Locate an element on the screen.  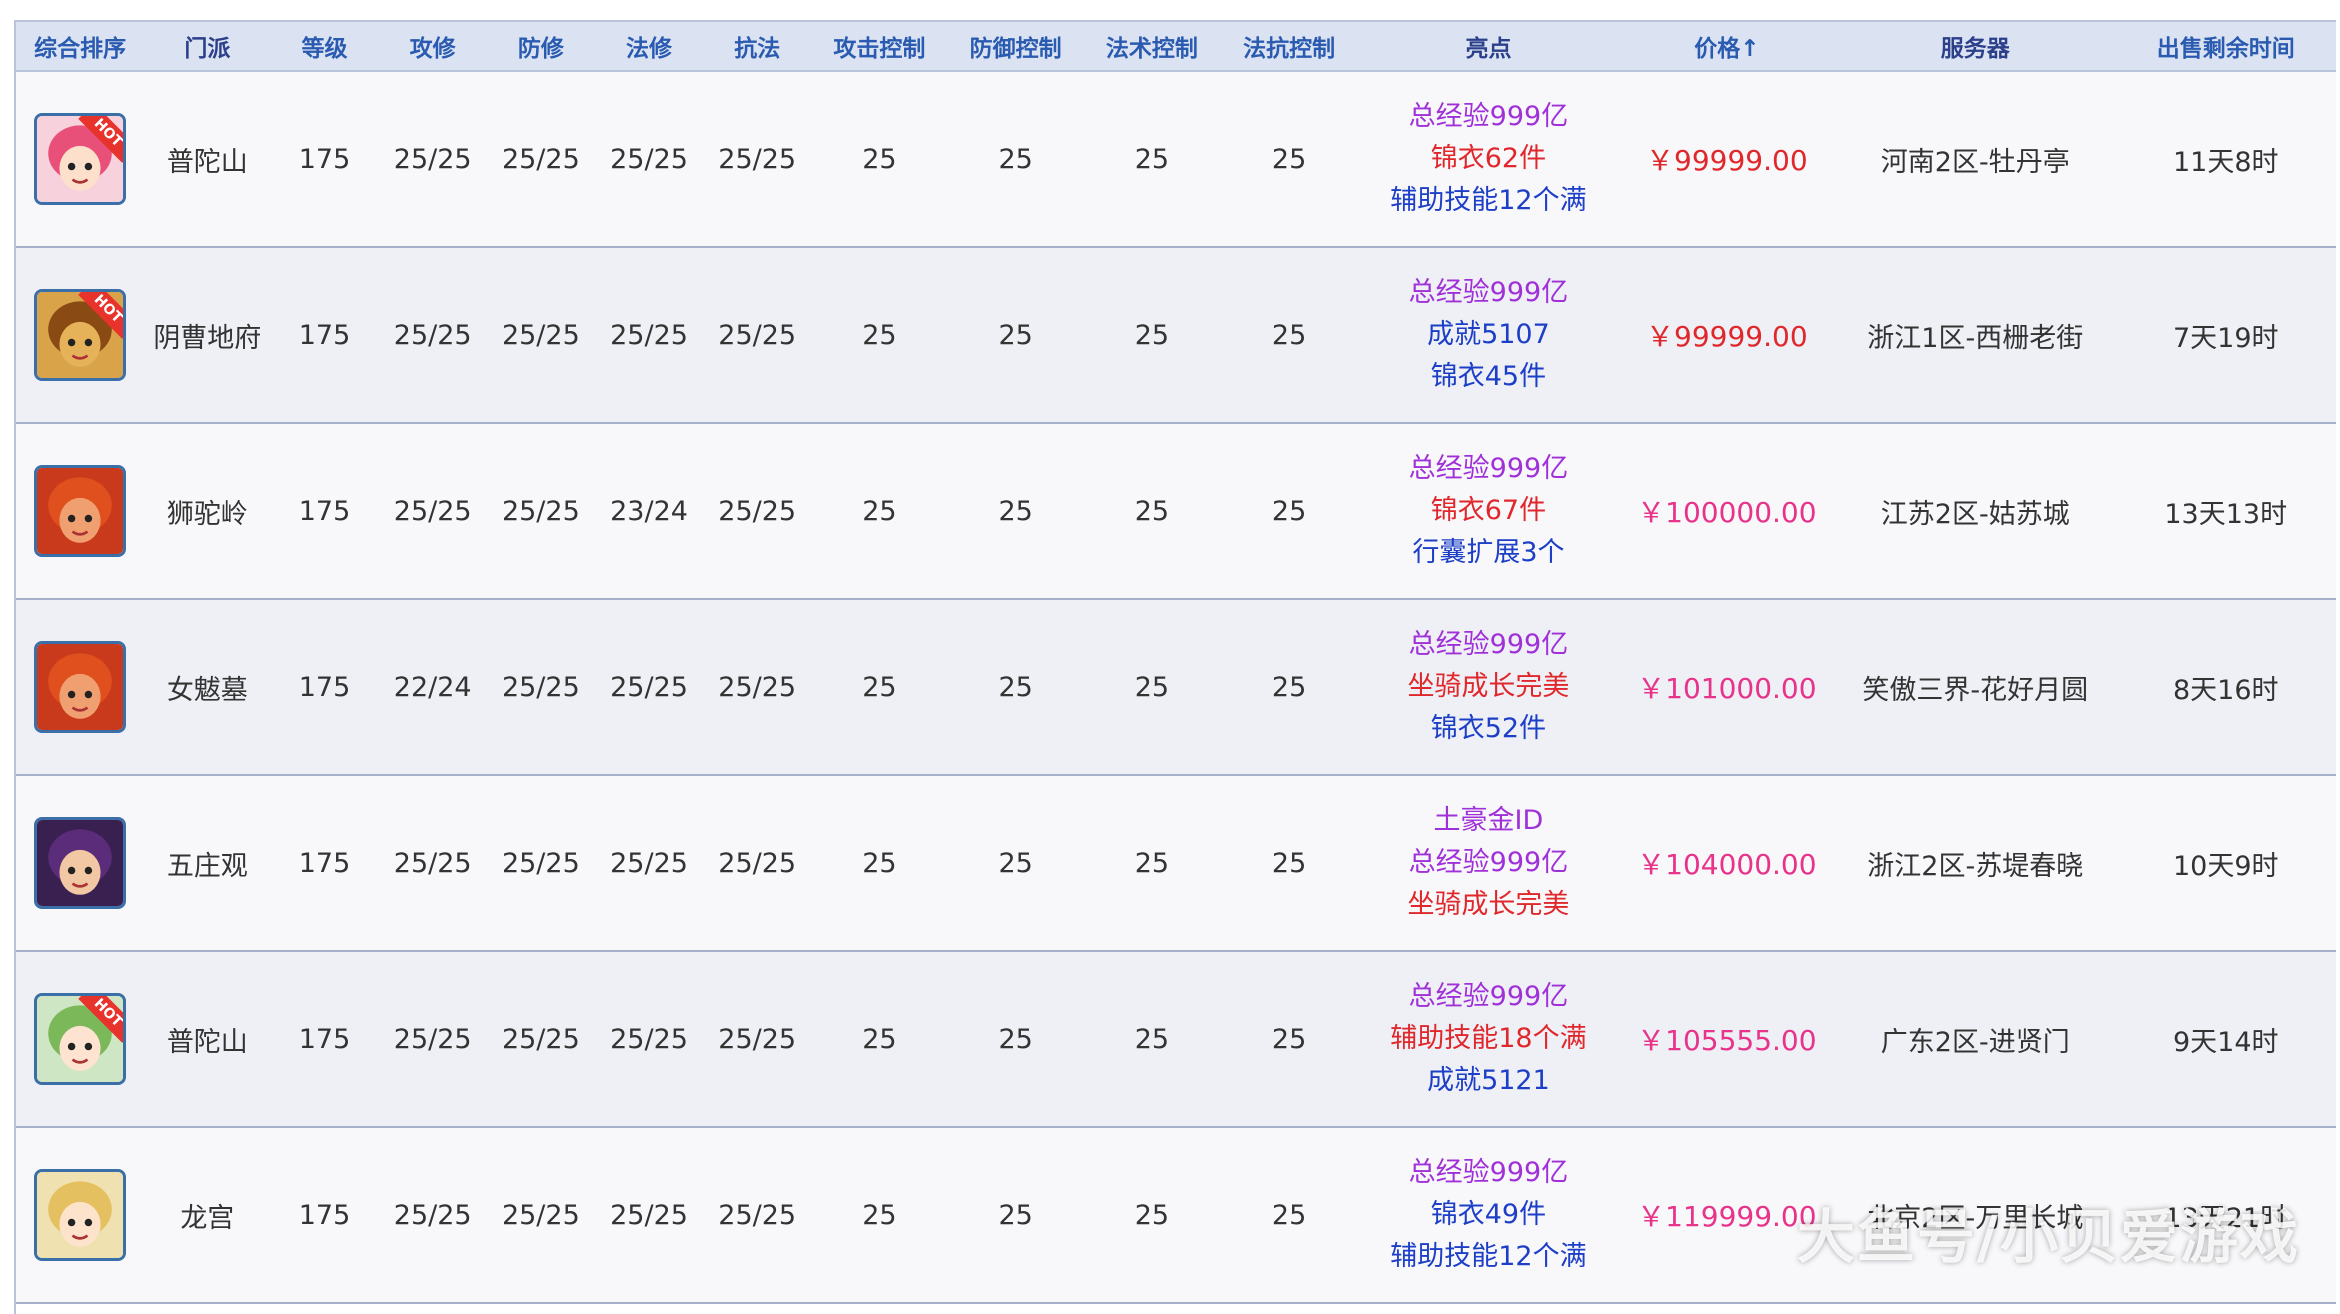
price-cell: ￥105555.00 is located at coordinates (1727, 1039).